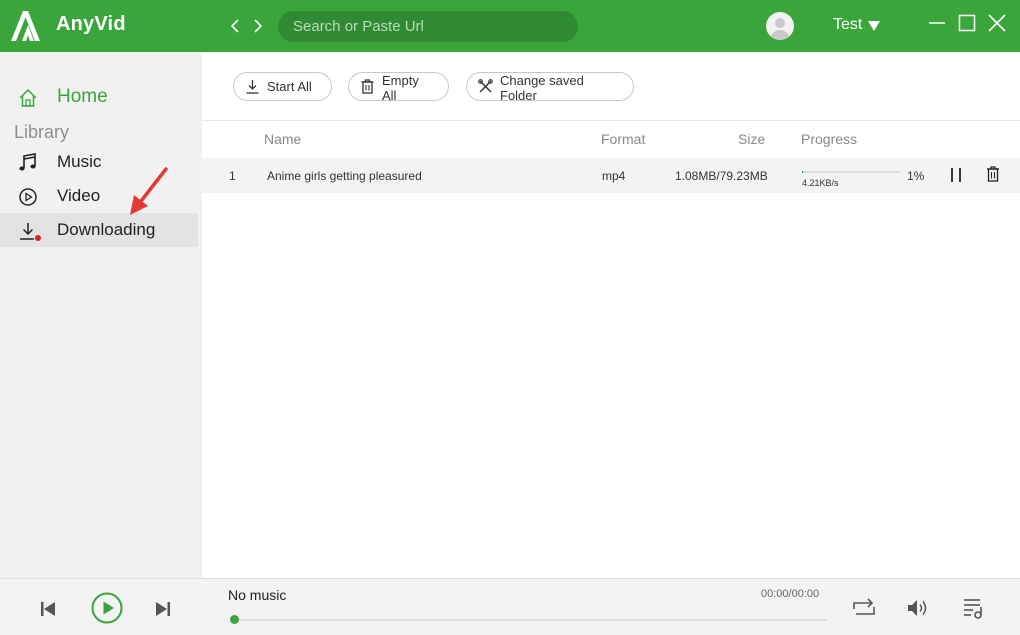 The height and width of the screenshot is (635, 1020). I want to click on sidebar-item-label: Downloading, so click(106, 229).